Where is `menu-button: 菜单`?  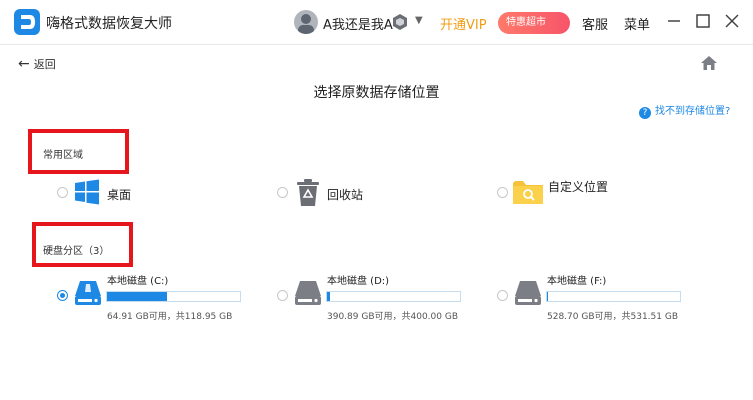 menu-button: 菜单 is located at coordinates (637, 23).